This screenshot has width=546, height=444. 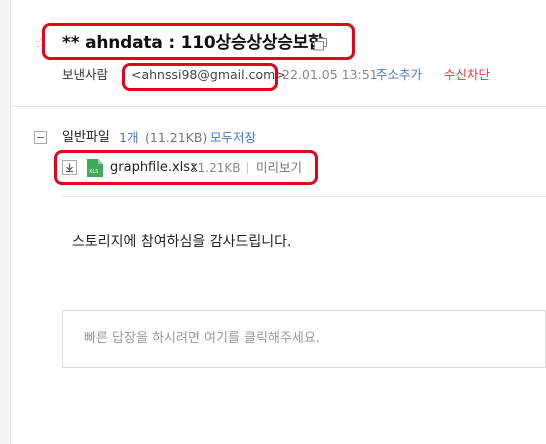 I want to click on left-panel-edge, so click(x=5, y=222).